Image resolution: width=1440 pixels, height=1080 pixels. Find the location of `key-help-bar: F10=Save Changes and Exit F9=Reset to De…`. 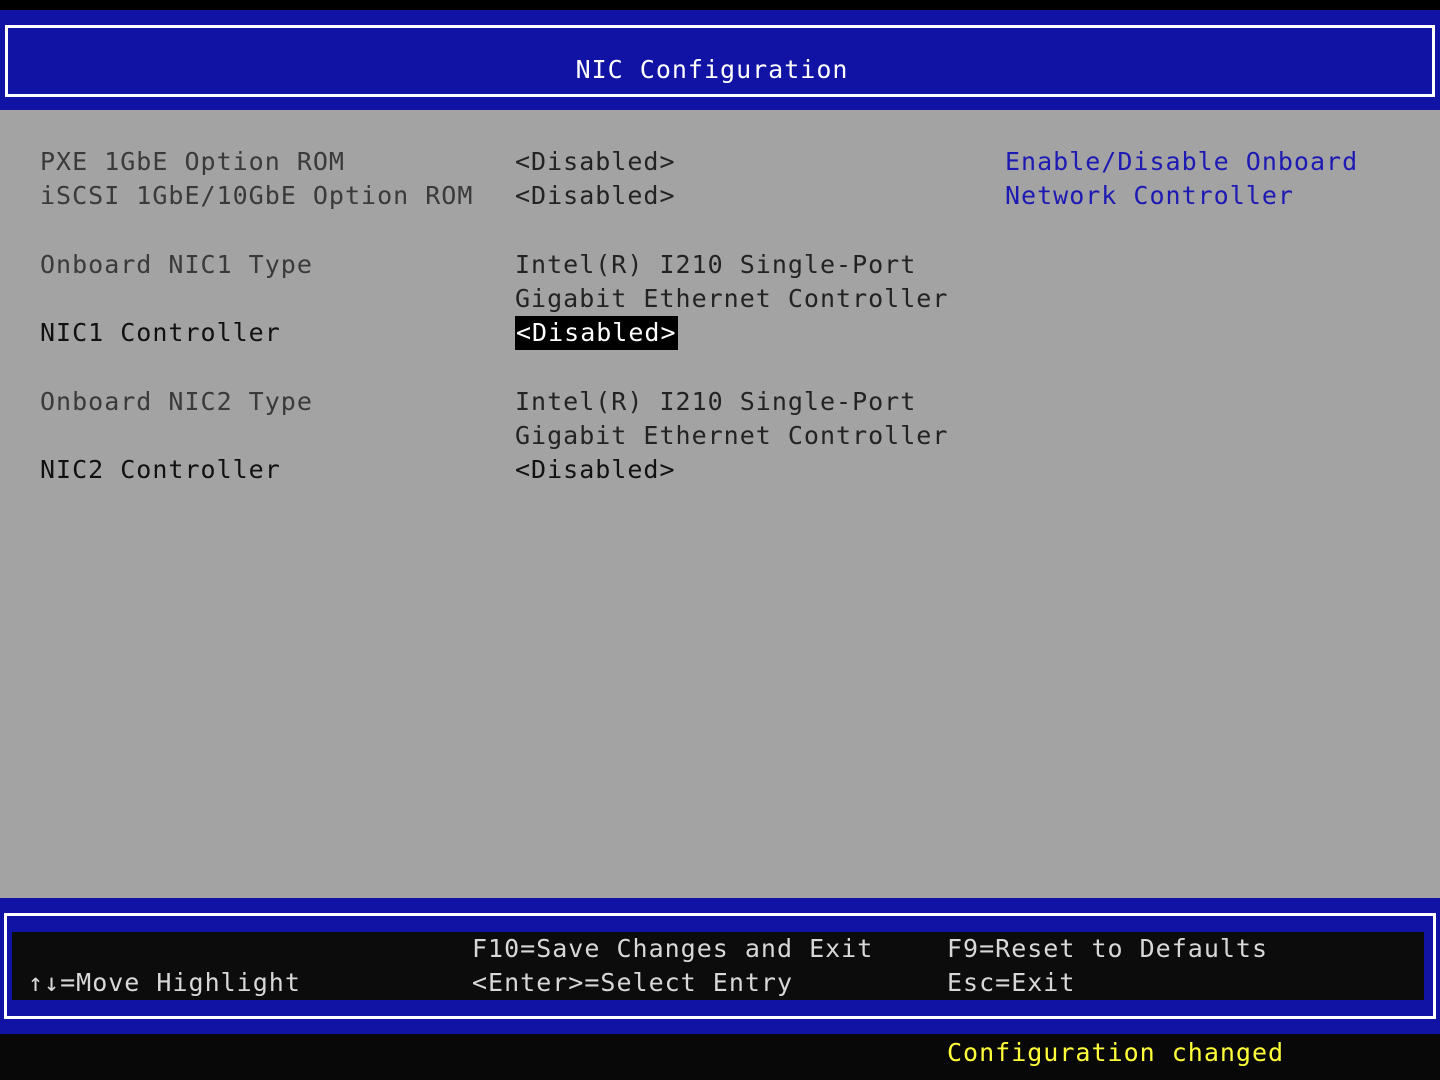

key-help-bar: F10=Save Changes and Exit F9=Reset to De… is located at coordinates (720, 966).